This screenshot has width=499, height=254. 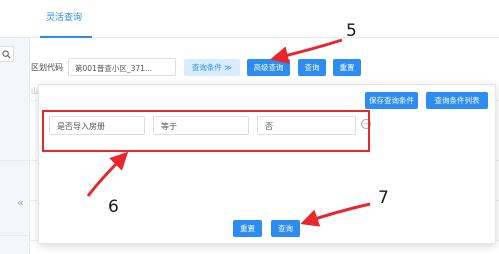 What do you see at coordinates (351, 31) in the screenshot?
I see `callout-5: 5` at bounding box center [351, 31].